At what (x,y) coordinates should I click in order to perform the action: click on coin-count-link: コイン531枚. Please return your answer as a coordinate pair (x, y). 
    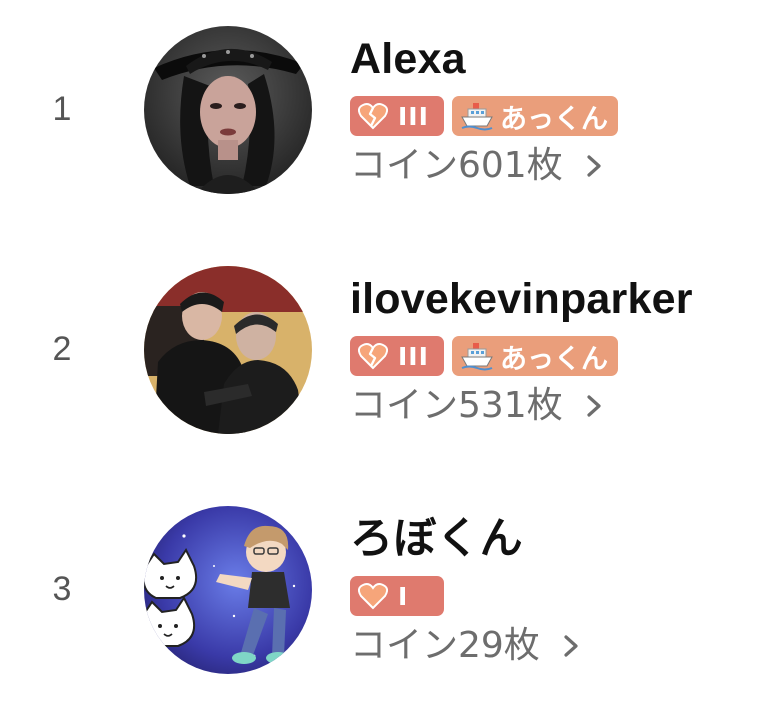
    Looking at the image, I should click on (560, 406).